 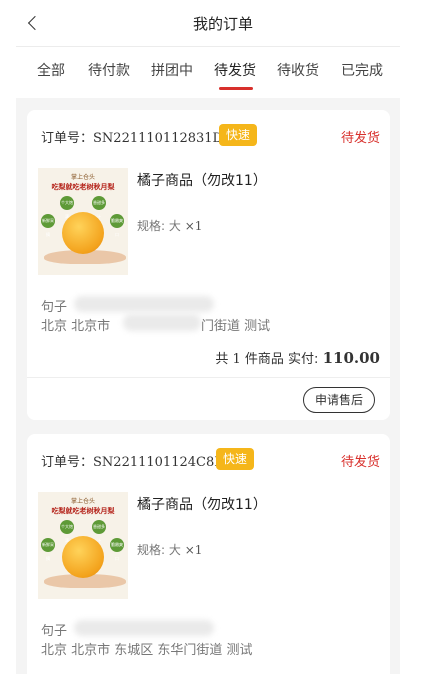 I want to click on tab-pending-receipt: 待收货, so click(x=298, y=70).